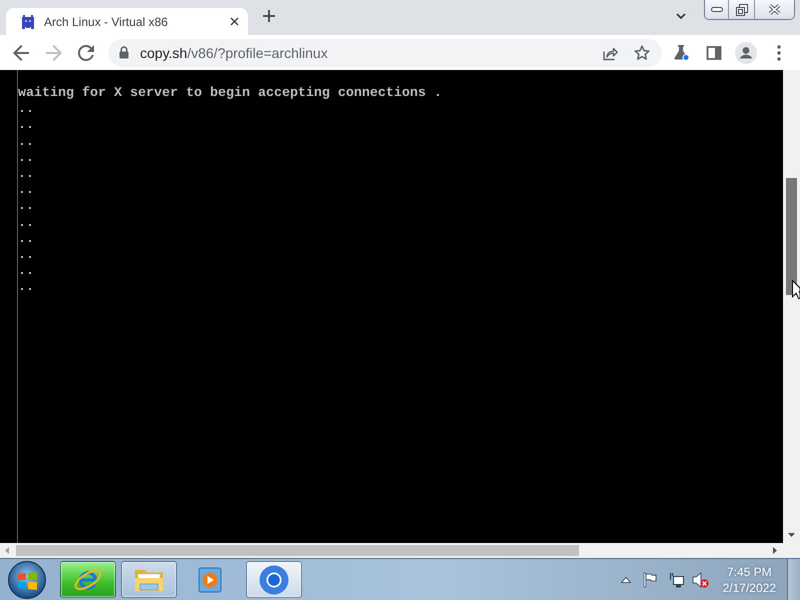  Describe the element at coordinates (681, 16) in the screenshot. I see `chevron-down-icon` at that location.